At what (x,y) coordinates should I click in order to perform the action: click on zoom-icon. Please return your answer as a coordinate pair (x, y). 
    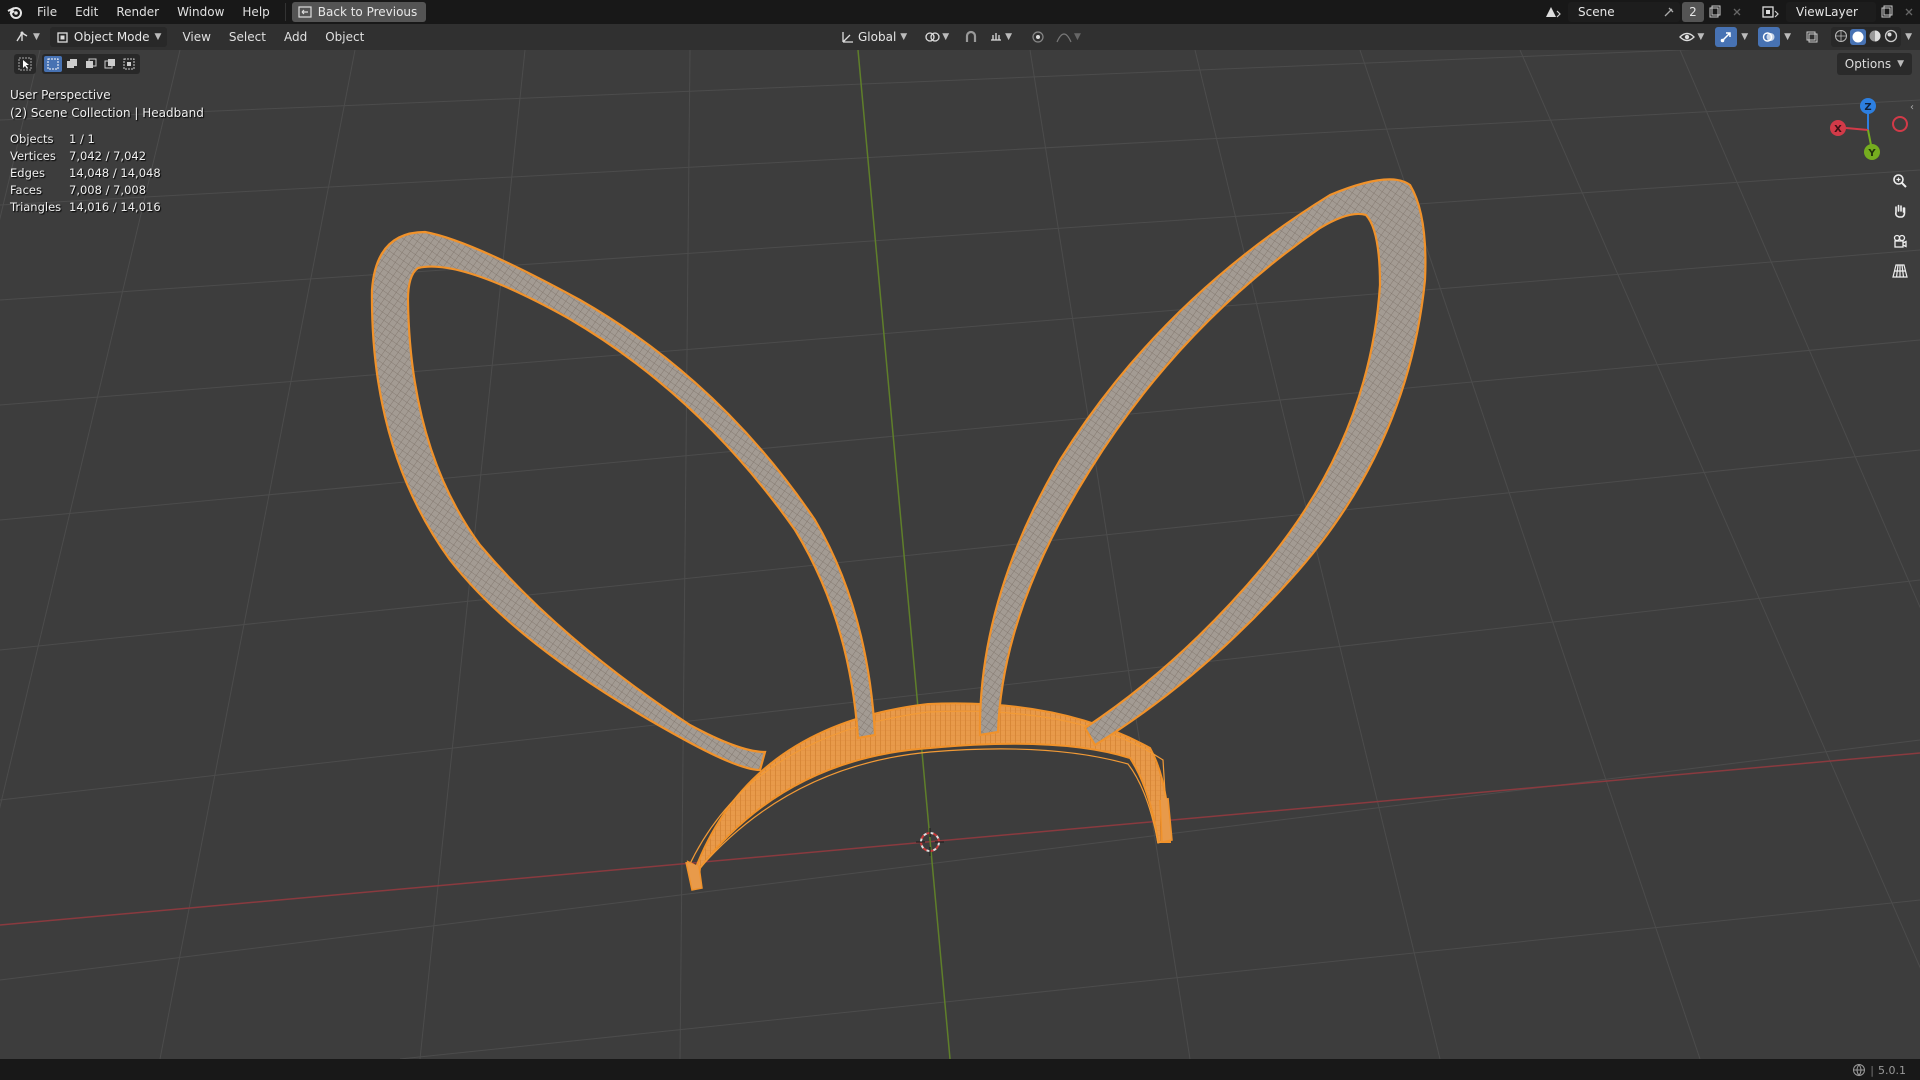
    Looking at the image, I should click on (1900, 181).